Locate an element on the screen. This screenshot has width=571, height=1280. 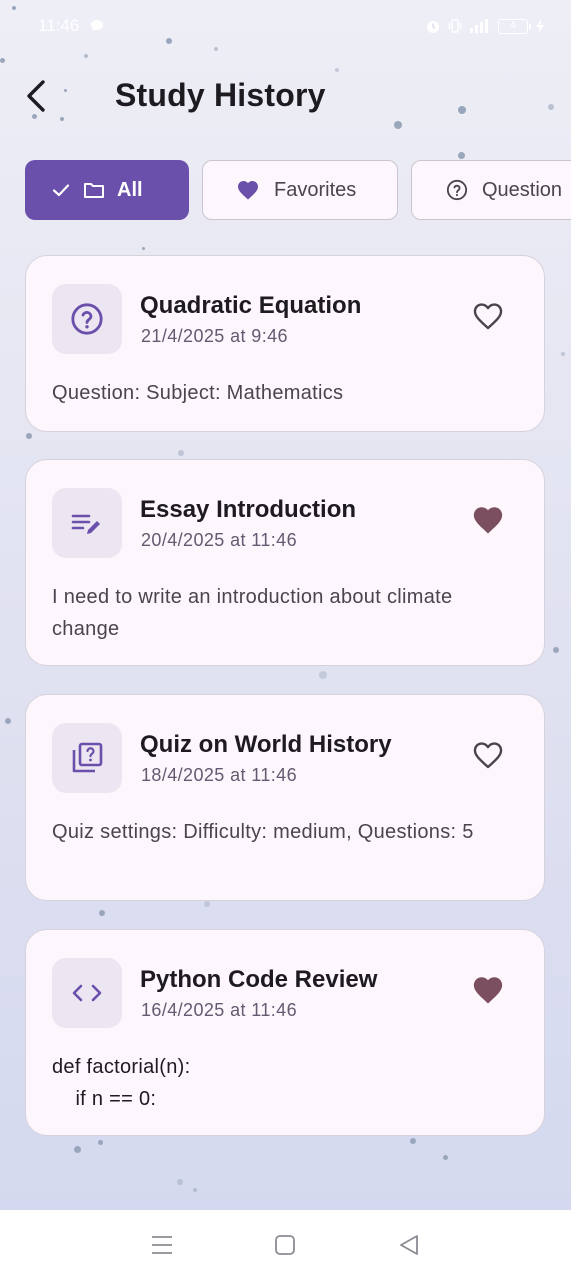
app-header: Study History is located at coordinates (285, 96).